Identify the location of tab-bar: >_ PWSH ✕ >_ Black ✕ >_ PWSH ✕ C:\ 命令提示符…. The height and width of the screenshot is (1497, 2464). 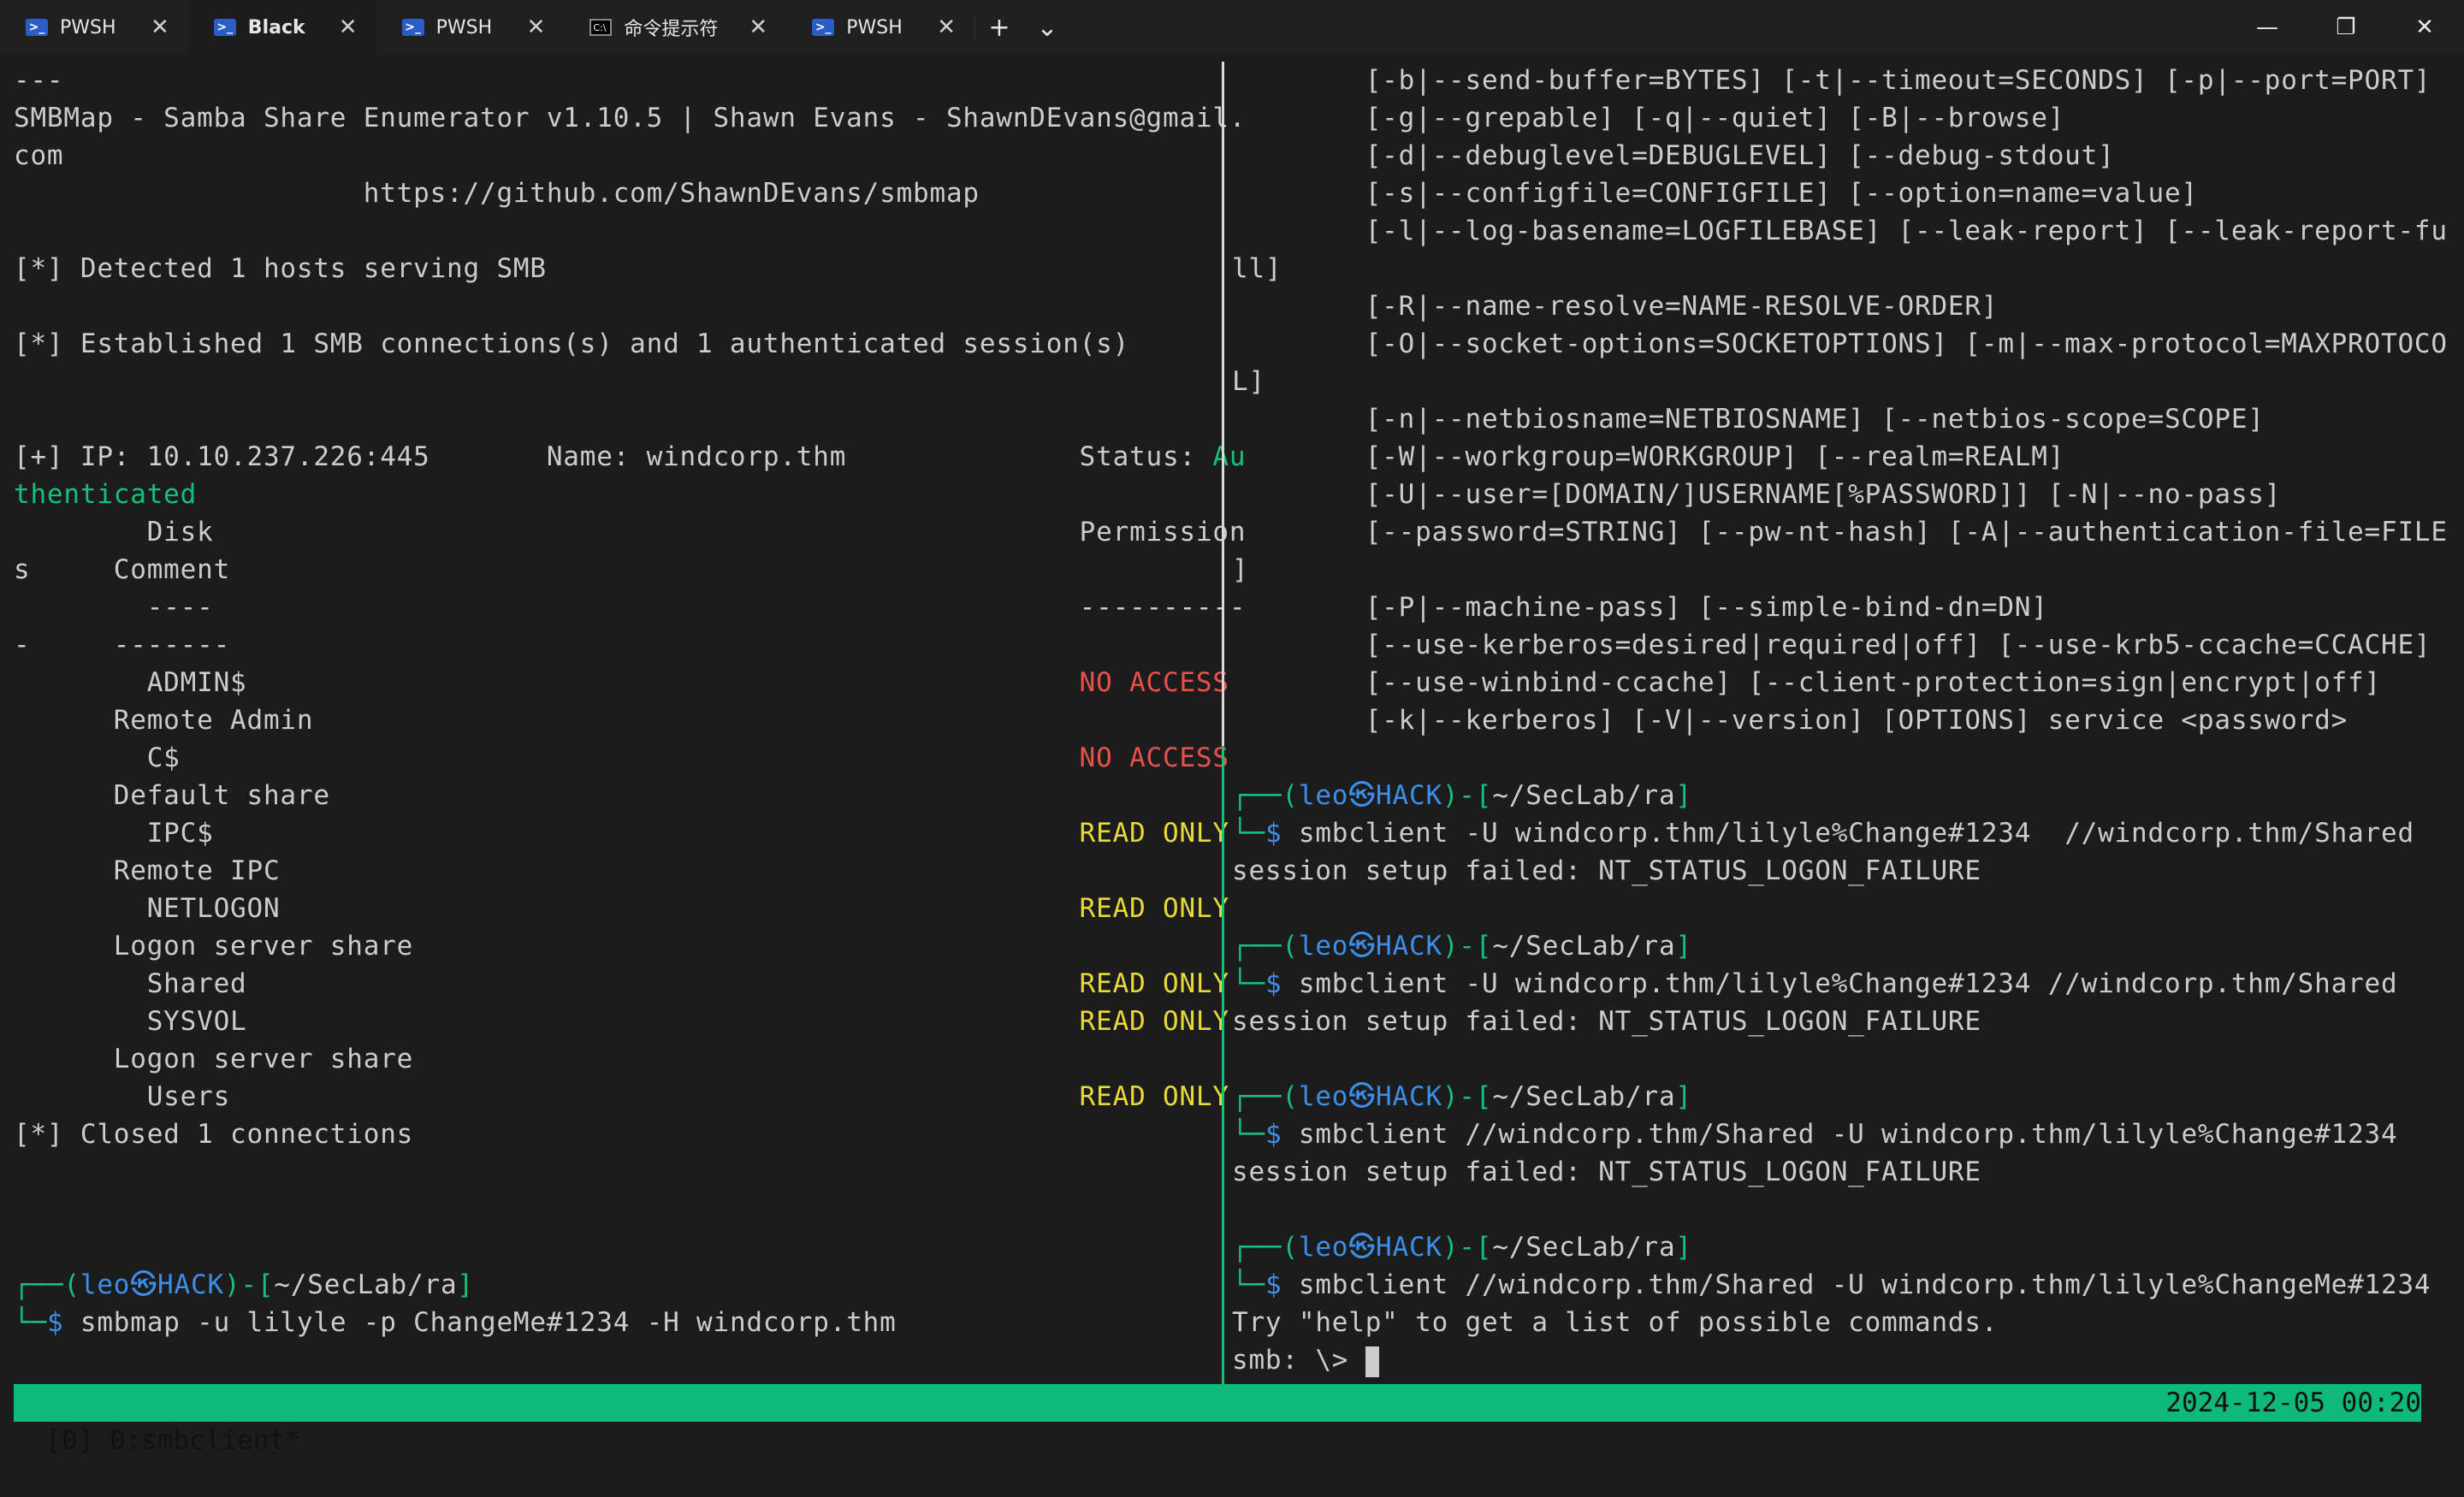
(1232, 27).